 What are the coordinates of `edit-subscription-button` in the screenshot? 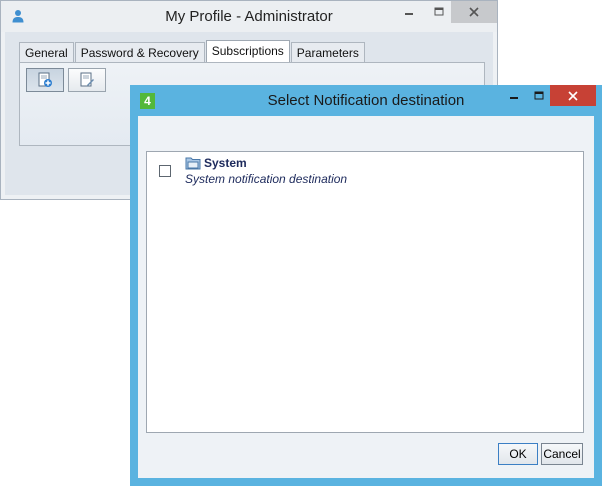 It's located at (87, 80).